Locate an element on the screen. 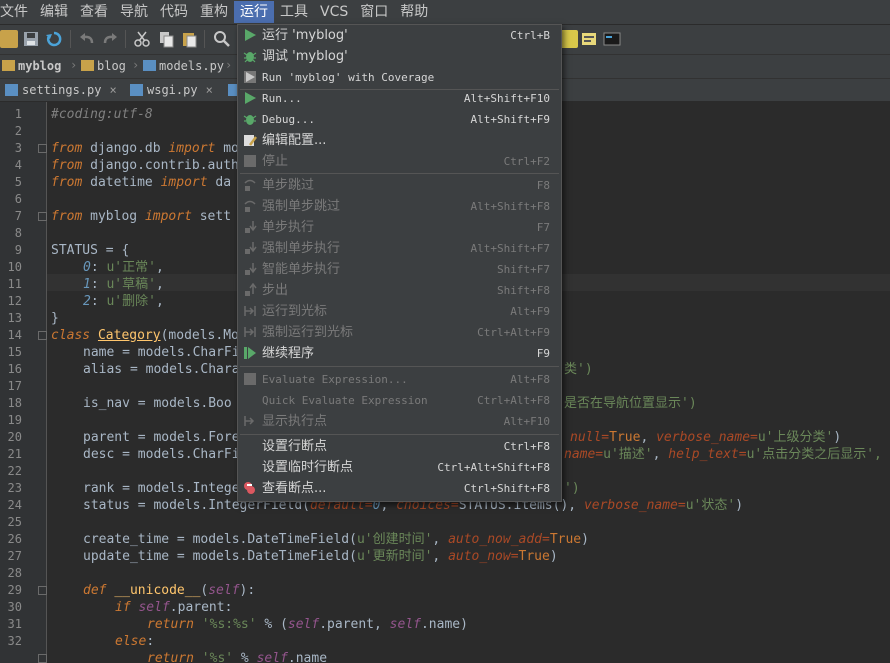 The height and width of the screenshot is (663, 890). line-number: 4 is located at coordinates (18, 165).